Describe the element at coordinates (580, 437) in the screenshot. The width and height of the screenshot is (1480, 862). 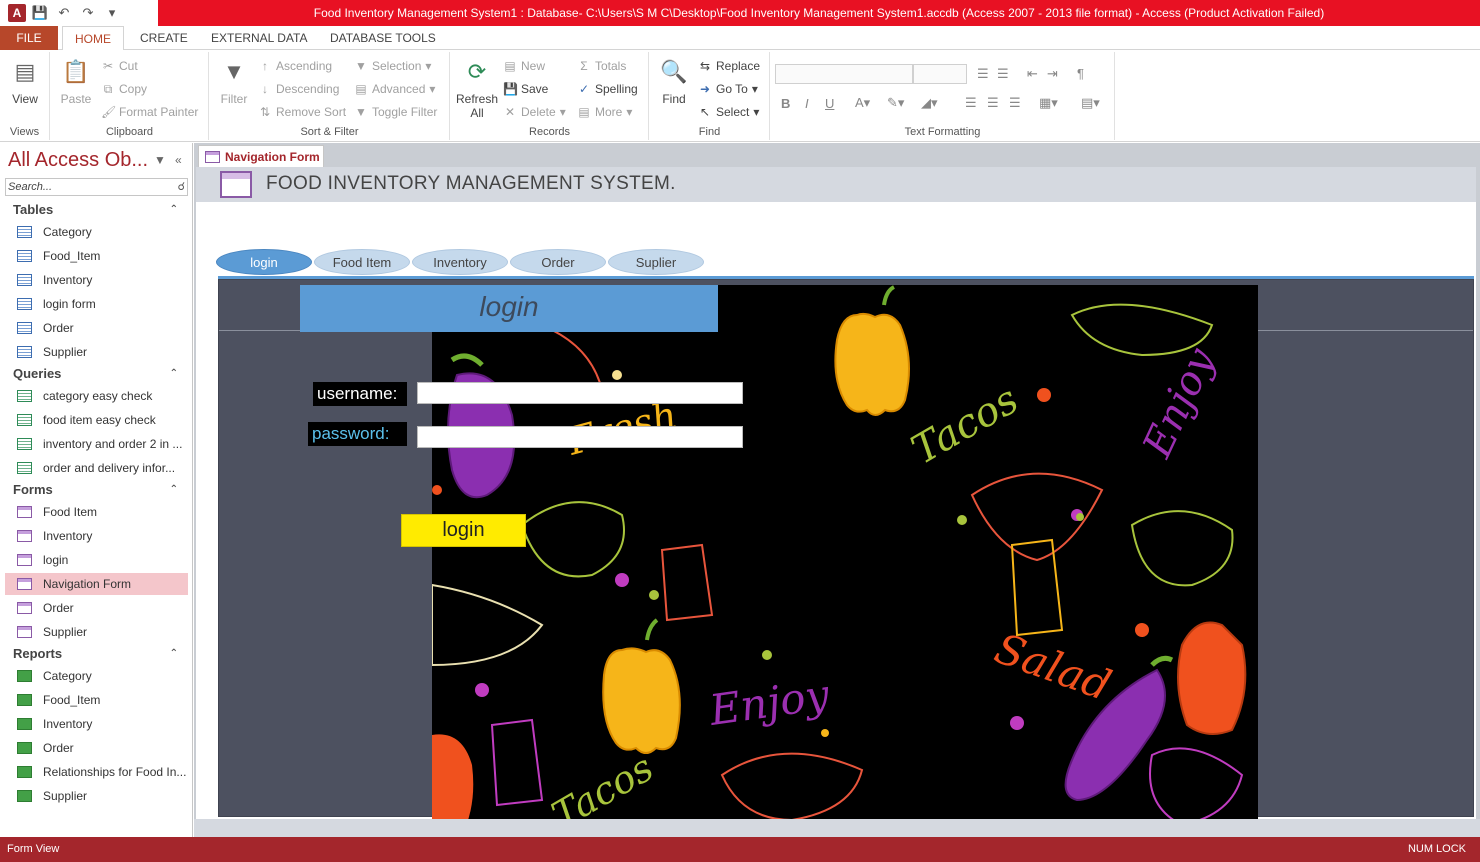
I see `password-input` at that location.